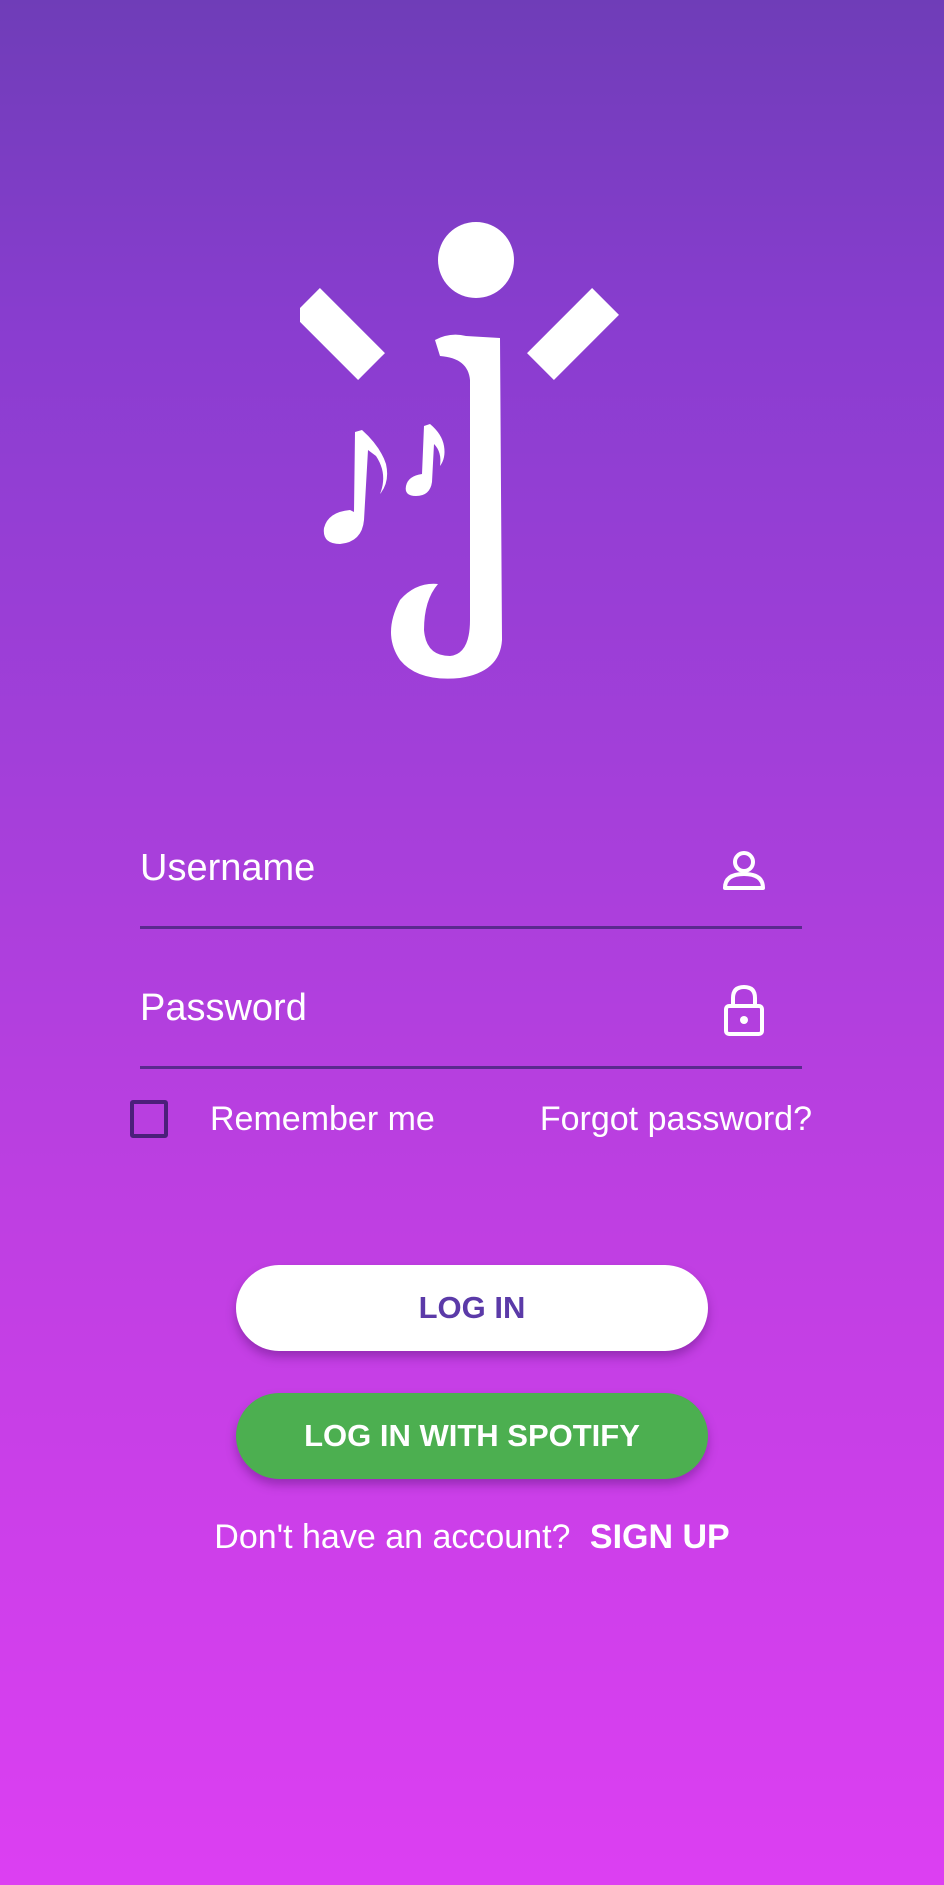 The image size is (944, 1885). What do you see at coordinates (322, 1119) in the screenshot?
I see `remember-label: Remember me` at bounding box center [322, 1119].